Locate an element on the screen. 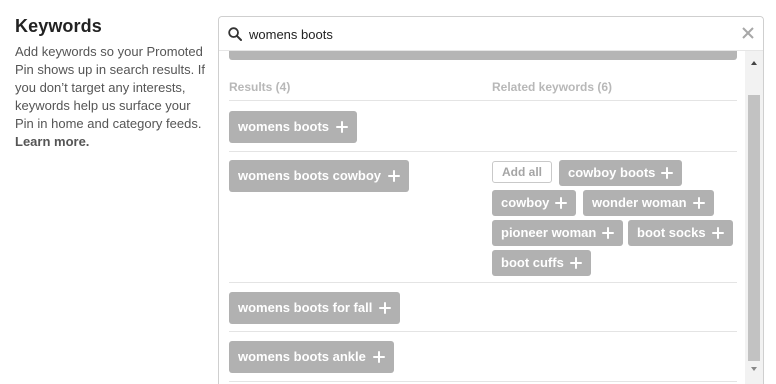  related-keywords-header: Related keywords (6) is located at coordinates (552, 87).